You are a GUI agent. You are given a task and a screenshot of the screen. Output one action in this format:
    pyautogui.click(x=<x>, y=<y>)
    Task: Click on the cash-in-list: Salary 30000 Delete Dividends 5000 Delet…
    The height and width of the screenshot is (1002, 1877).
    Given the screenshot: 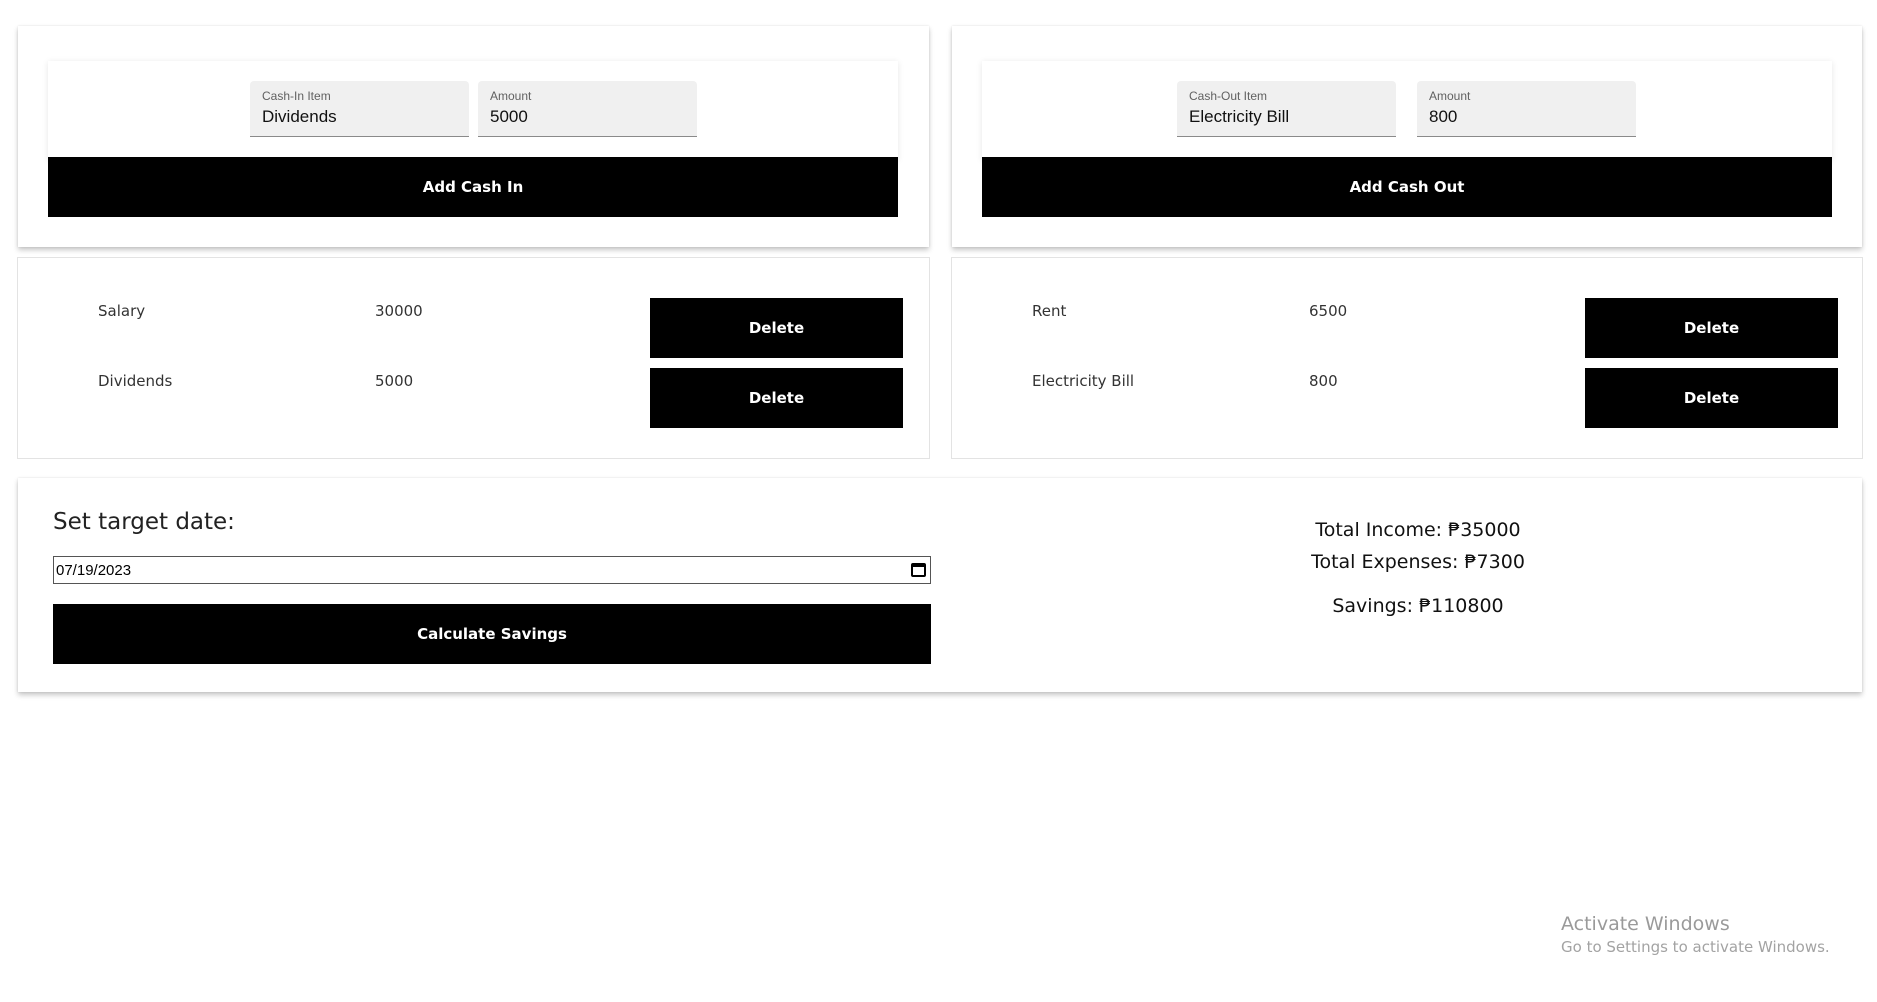 What is the action you would take?
    pyautogui.click(x=473, y=358)
    